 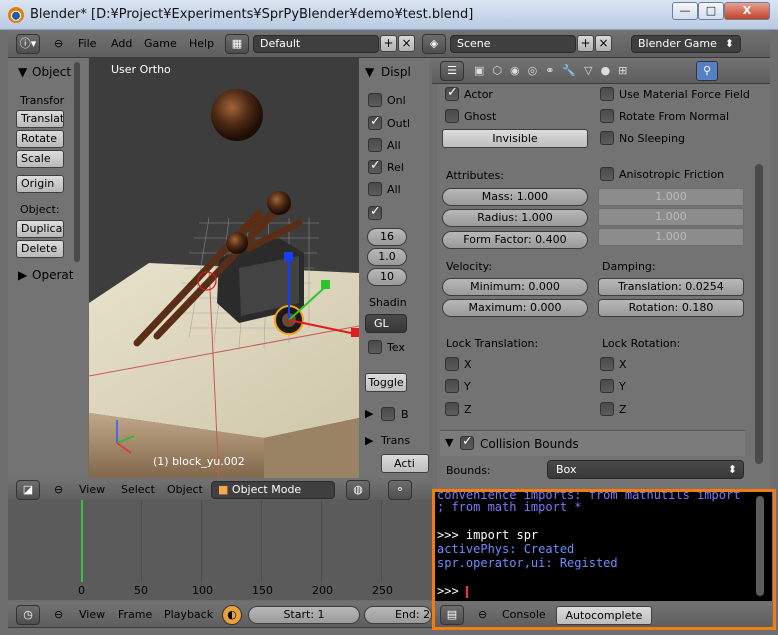 What do you see at coordinates (232, 615) in the screenshot?
I see `keying-icon: ◐` at bounding box center [232, 615].